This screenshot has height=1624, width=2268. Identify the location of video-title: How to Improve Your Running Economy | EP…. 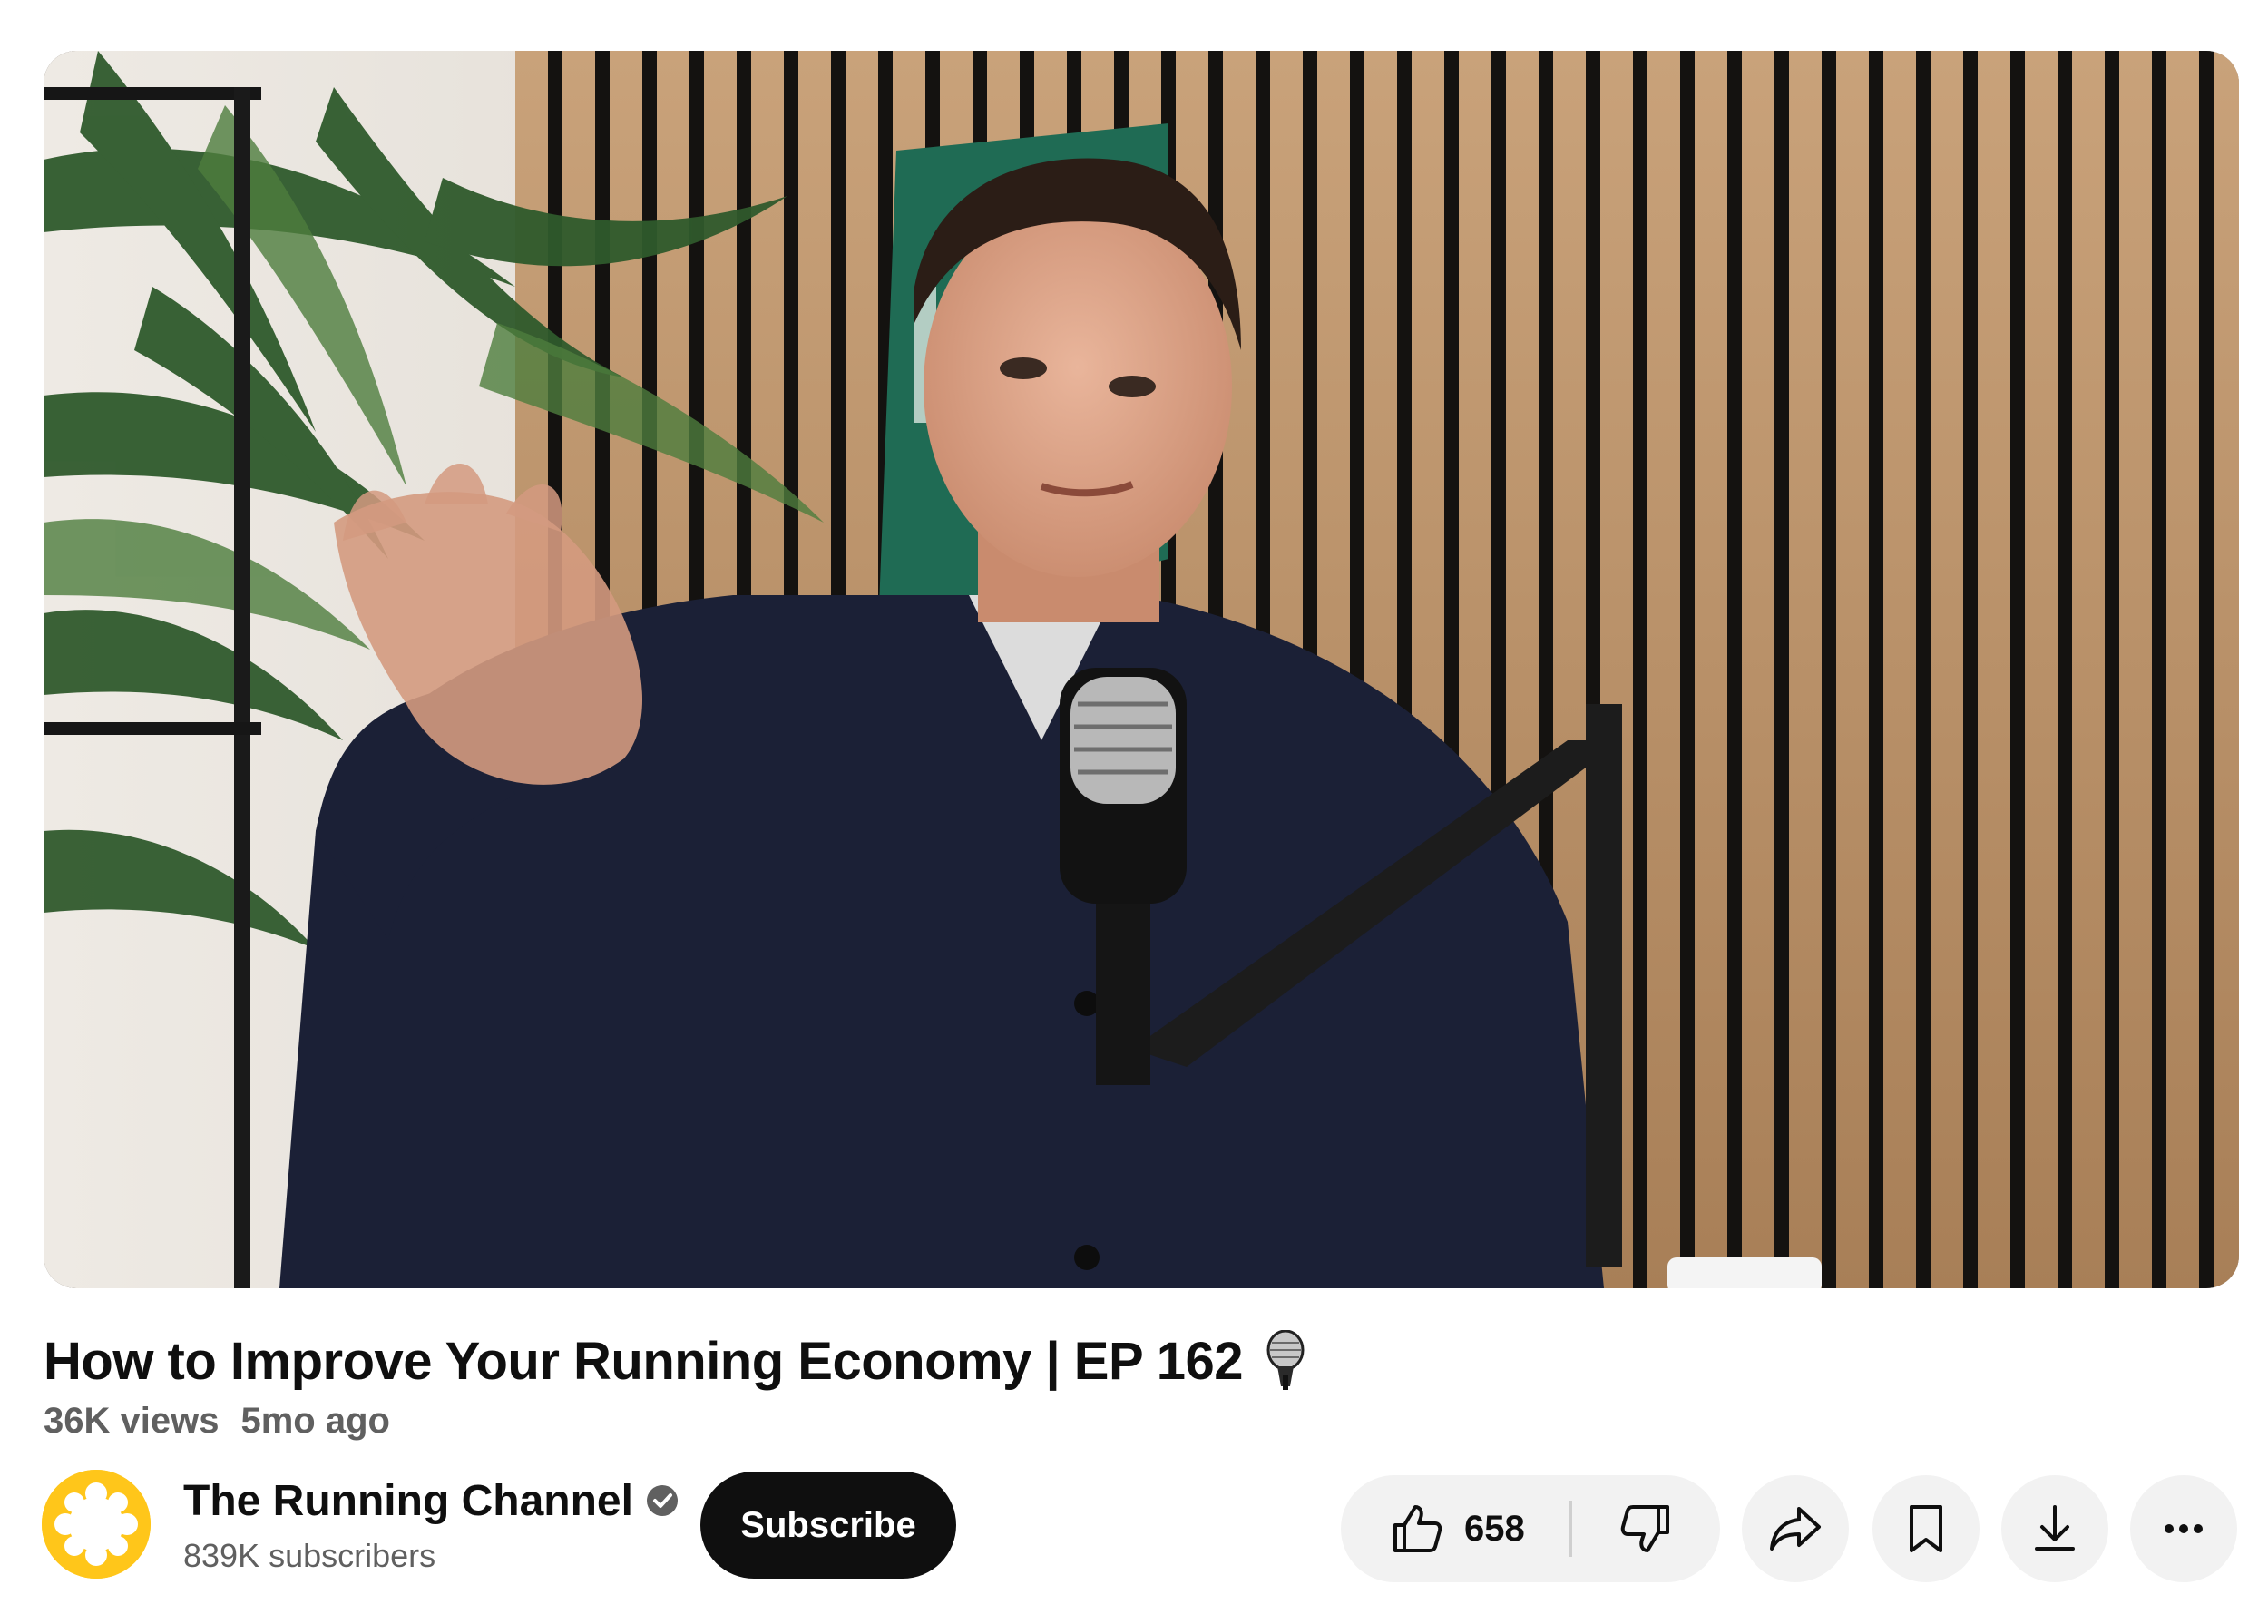
(644, 1361).